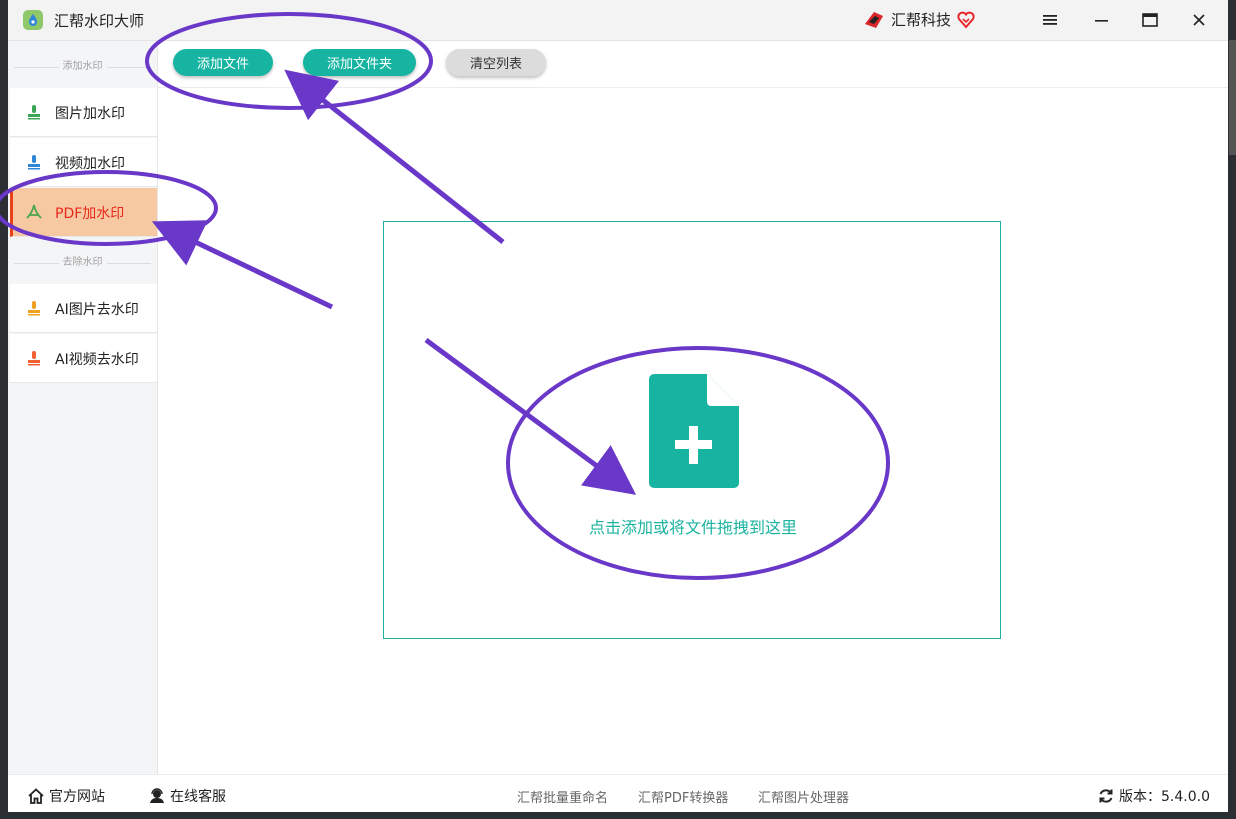 The width and height of the screenshot is (1236, 819). Describe the element at coordinates (496, 62) in the screenshot. I see `clear-list-button: 清空列表` at that location.